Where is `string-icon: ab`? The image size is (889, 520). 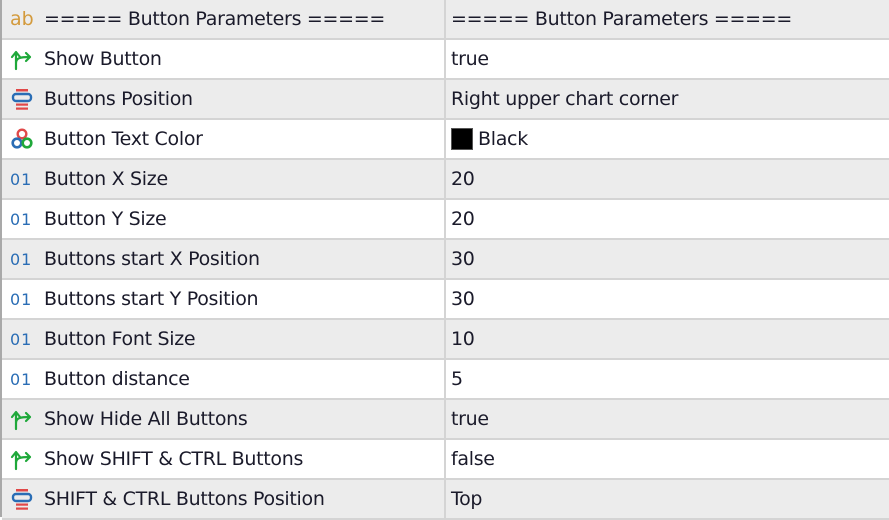 string-icon: ab is located at coordinates (22, 19).